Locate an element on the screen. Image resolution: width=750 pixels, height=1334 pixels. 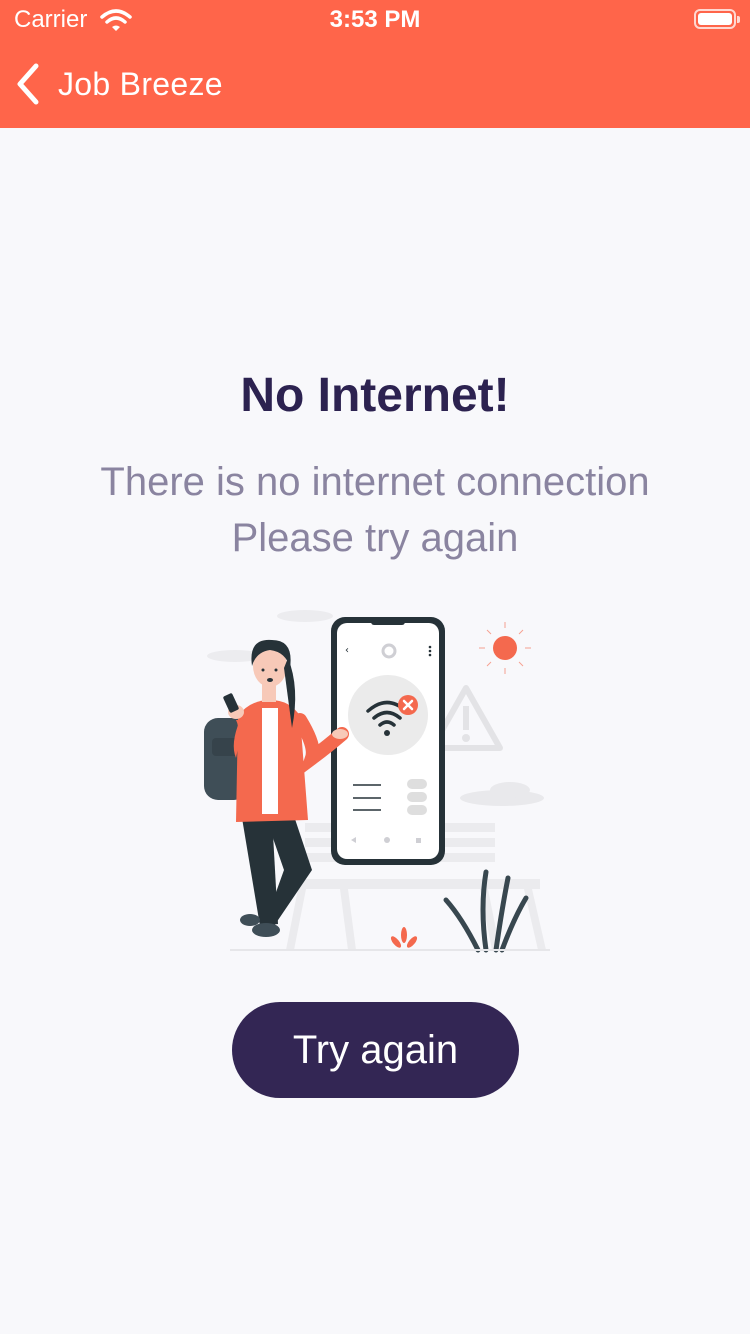
cloud-icon is located at coordinates (305, 616).